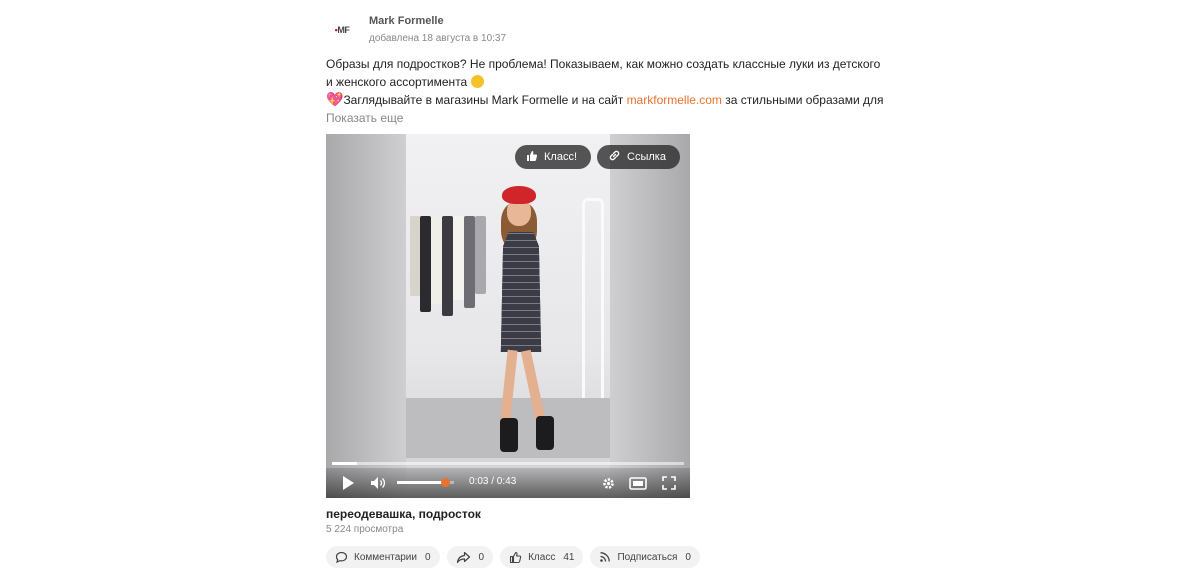  I want to click on play-icon, so click(348, 483).